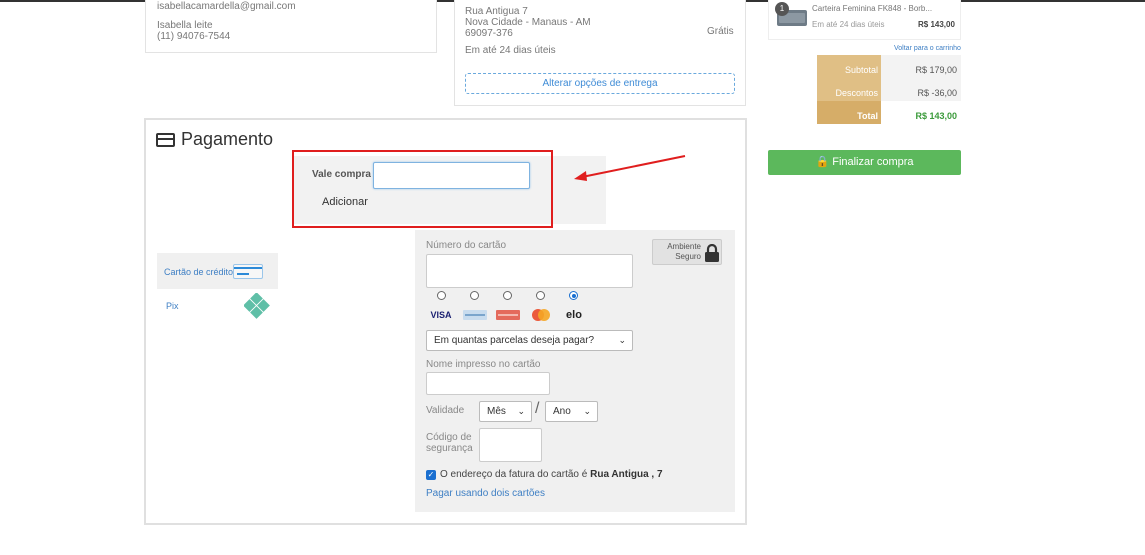 The height and width of the screenshot is (555, 1145). I want to click on secure-environment-badge: Ambiente Seguro, so click(687, 252).